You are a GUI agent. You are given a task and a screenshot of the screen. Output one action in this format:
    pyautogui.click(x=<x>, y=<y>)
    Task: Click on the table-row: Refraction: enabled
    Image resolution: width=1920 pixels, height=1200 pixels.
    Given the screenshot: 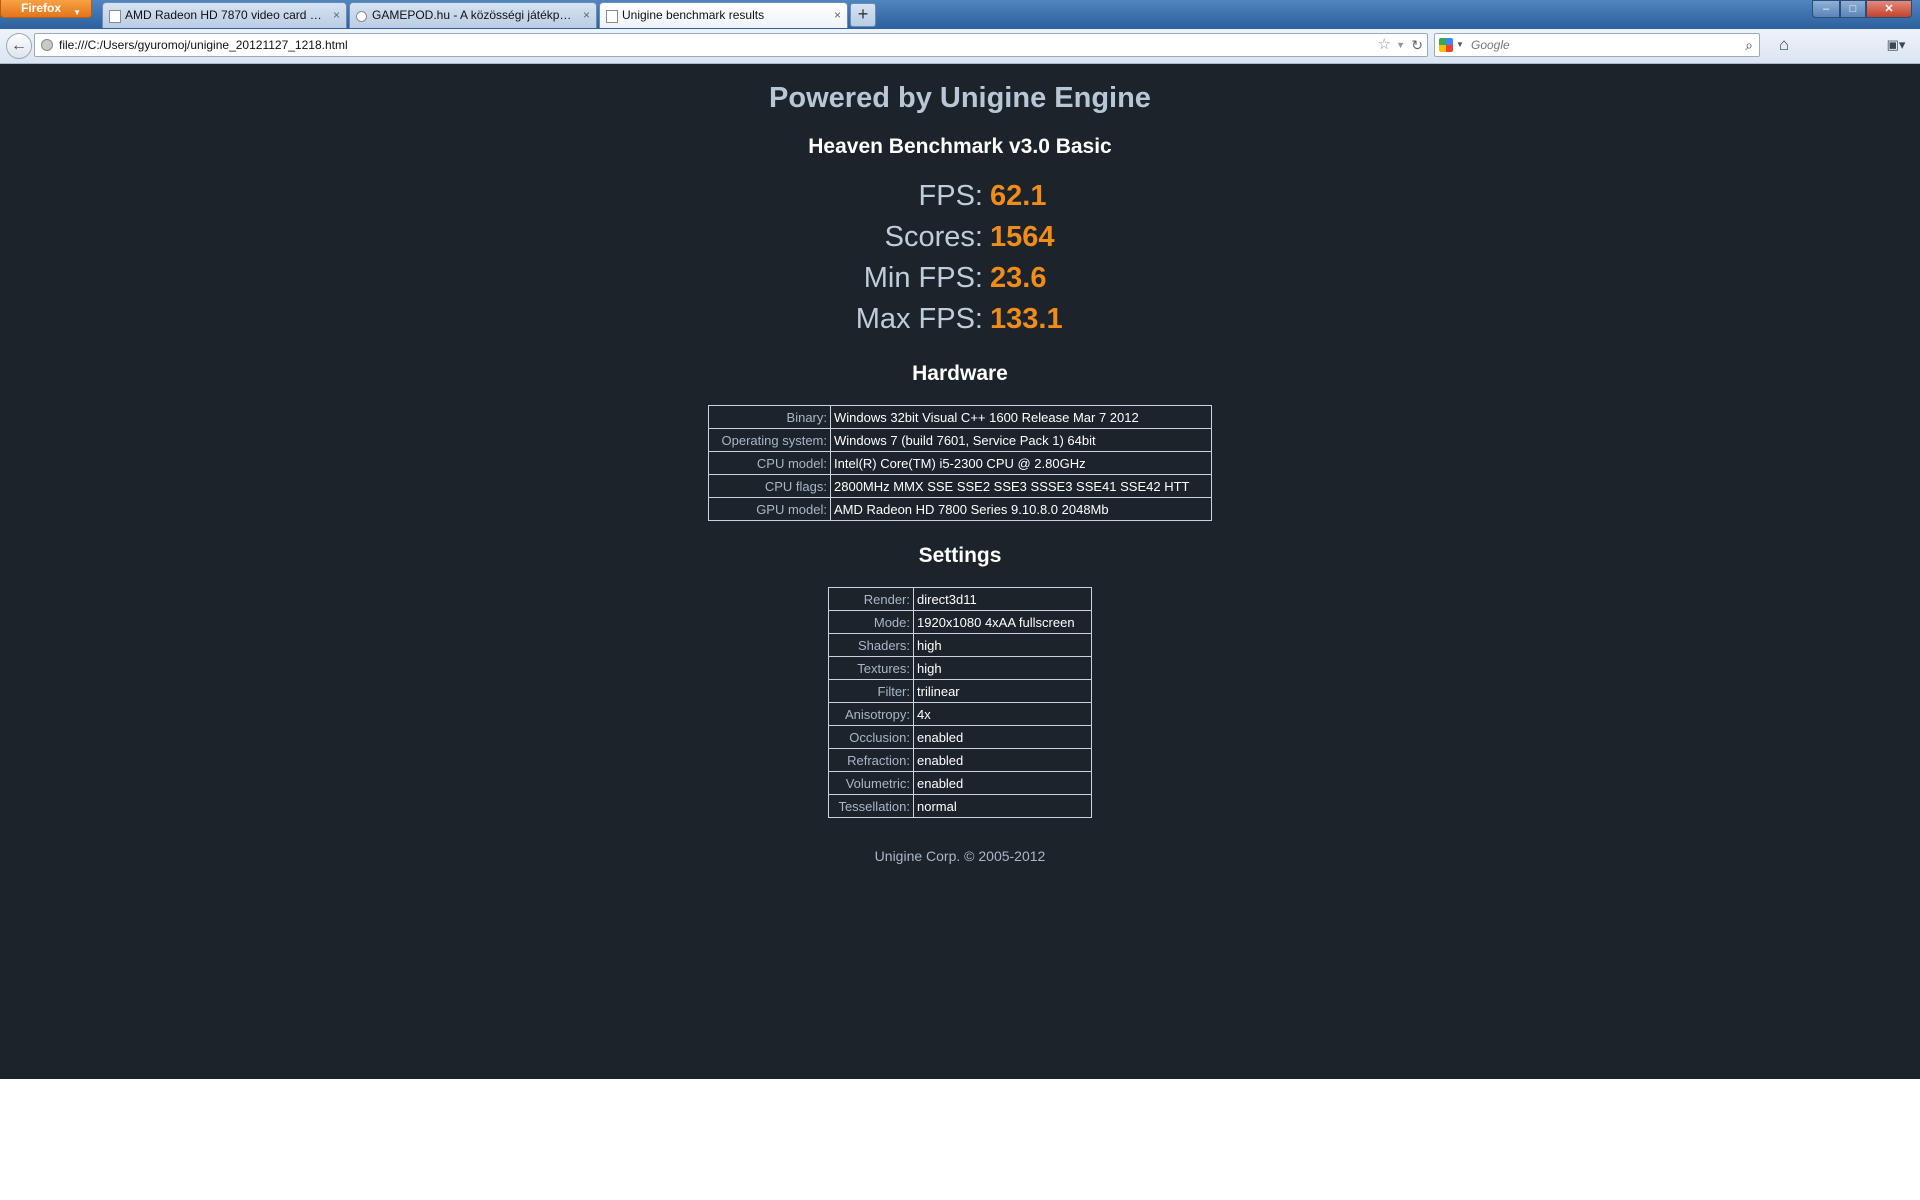 What is the action you would take?
    pyautogui.click(x=960, y=760)
    